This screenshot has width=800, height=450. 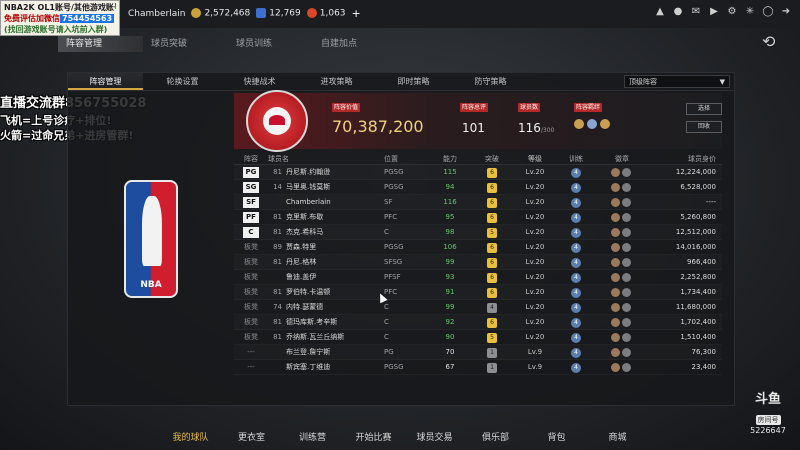 What do you see at coordinates (696, 12) in the screenshot?
I see `mail-icon: ✉` at bounding box center [696, 12].